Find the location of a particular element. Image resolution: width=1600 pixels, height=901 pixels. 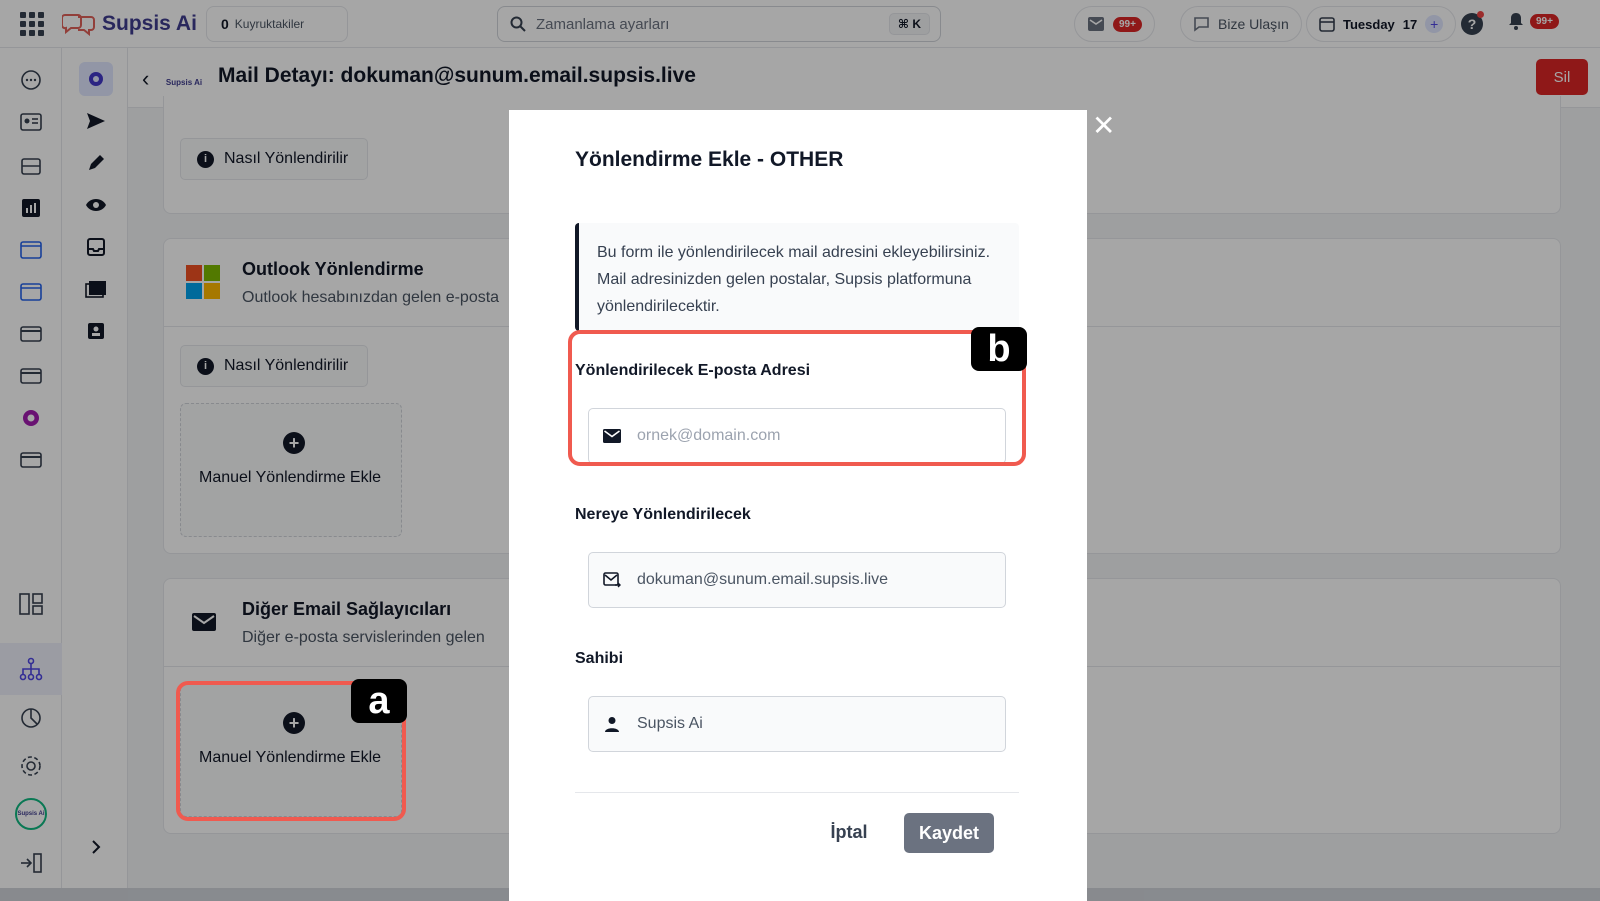

owner-field: Supsis Ai is located at coordinates (797, 724).